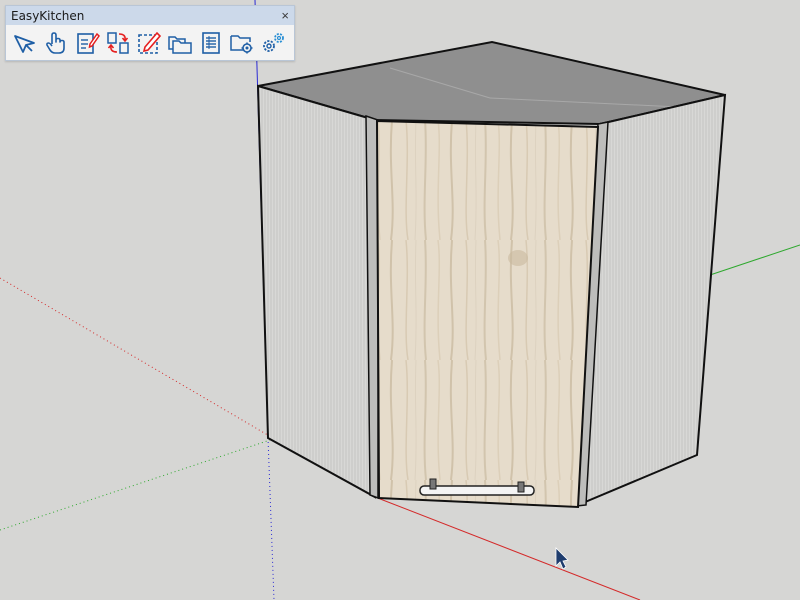 The image size is (800, 600). I want to click on green-axis, so click(754, 260).